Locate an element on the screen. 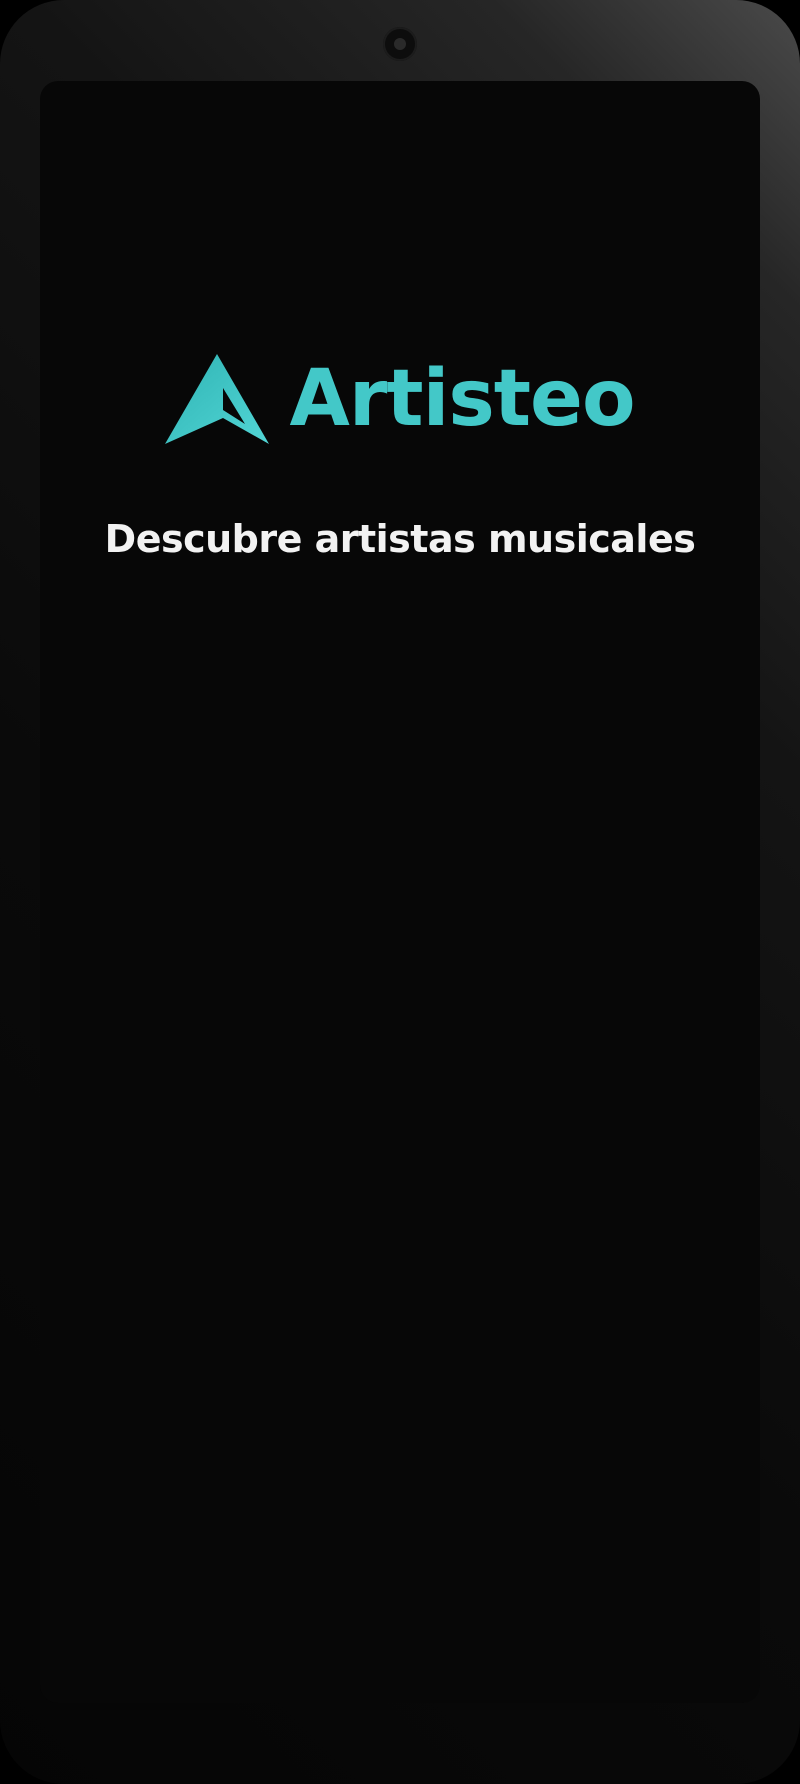 This screenshot has width=800, height=1784. brand-header: Artisteo is located at coordinates (400, 399).